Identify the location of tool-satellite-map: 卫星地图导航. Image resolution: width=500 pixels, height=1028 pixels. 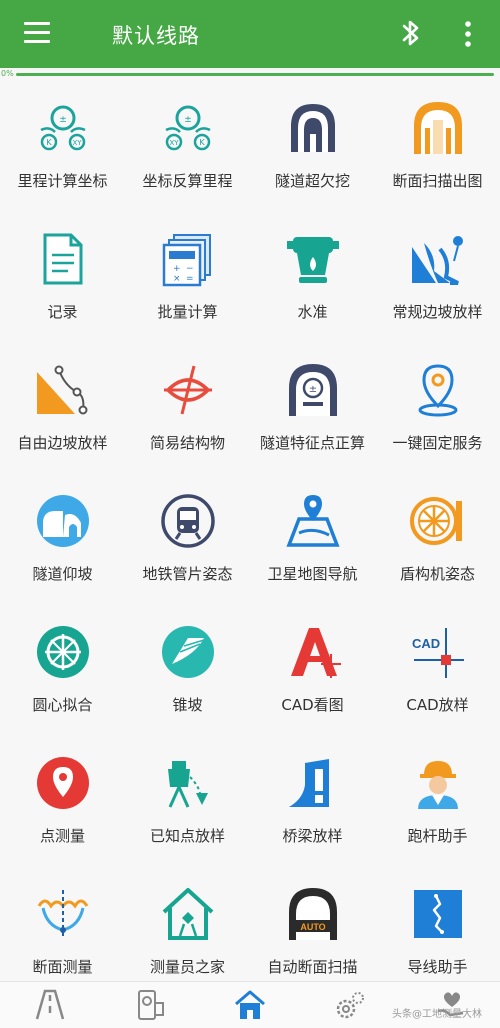
(312, 550).